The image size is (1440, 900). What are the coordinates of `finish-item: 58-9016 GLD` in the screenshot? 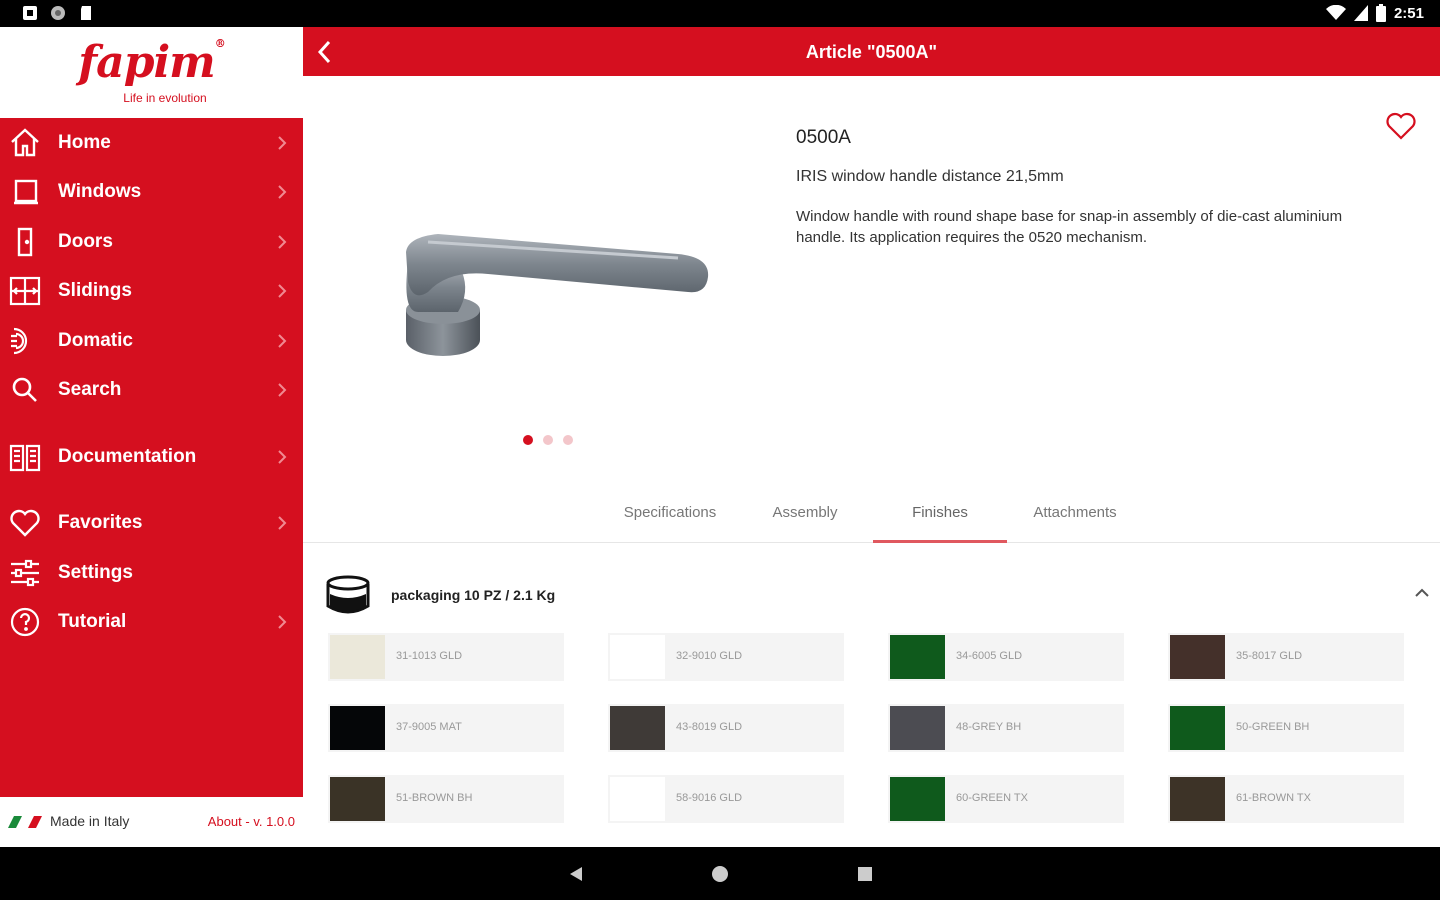 It's located at (726, 799).